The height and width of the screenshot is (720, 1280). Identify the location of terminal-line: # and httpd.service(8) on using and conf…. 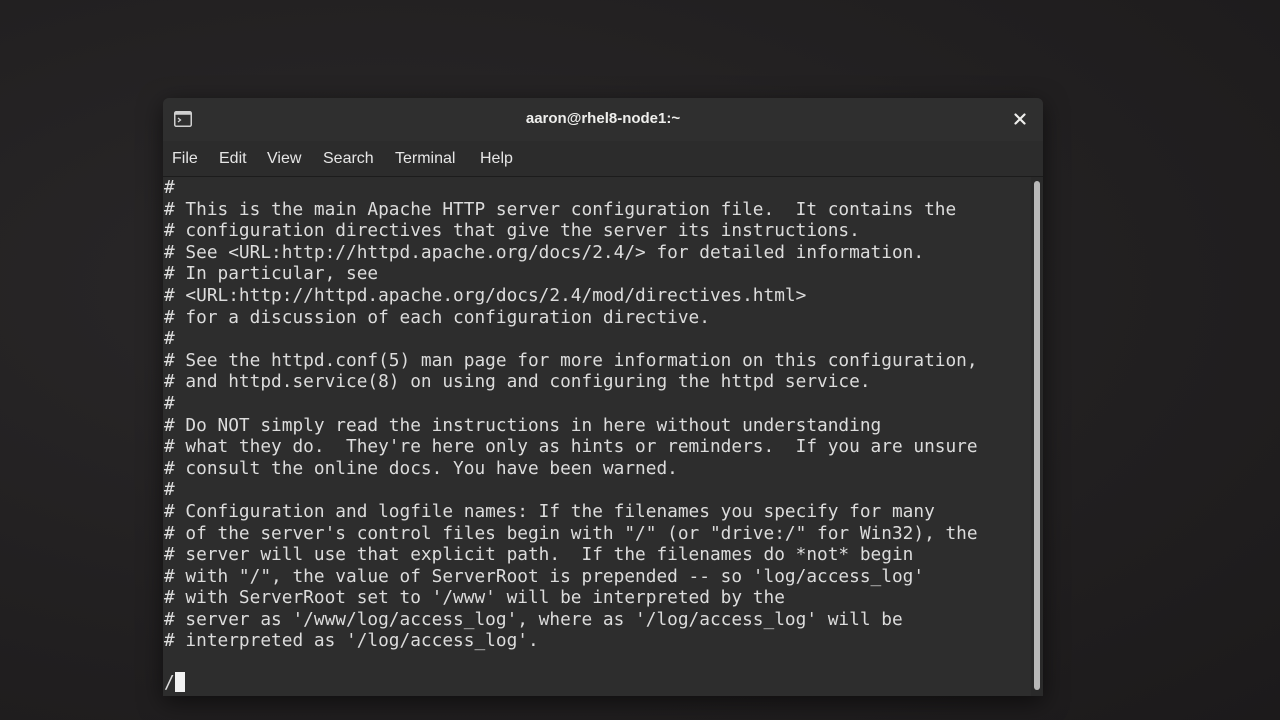
(517, 382).